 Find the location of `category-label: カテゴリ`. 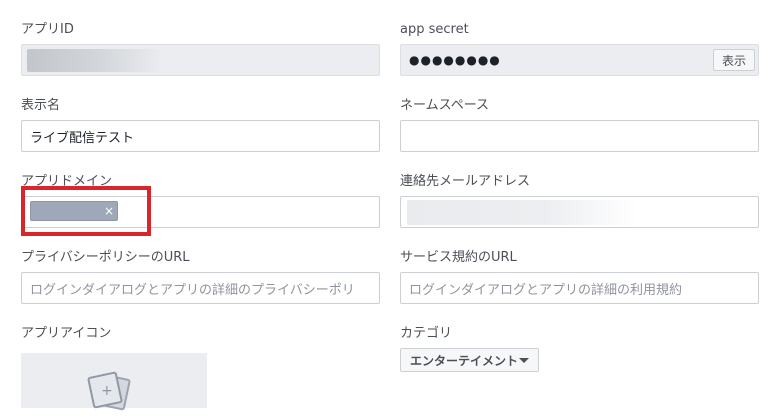

category-label: カテゴリ is located at coordinates (426, 333).